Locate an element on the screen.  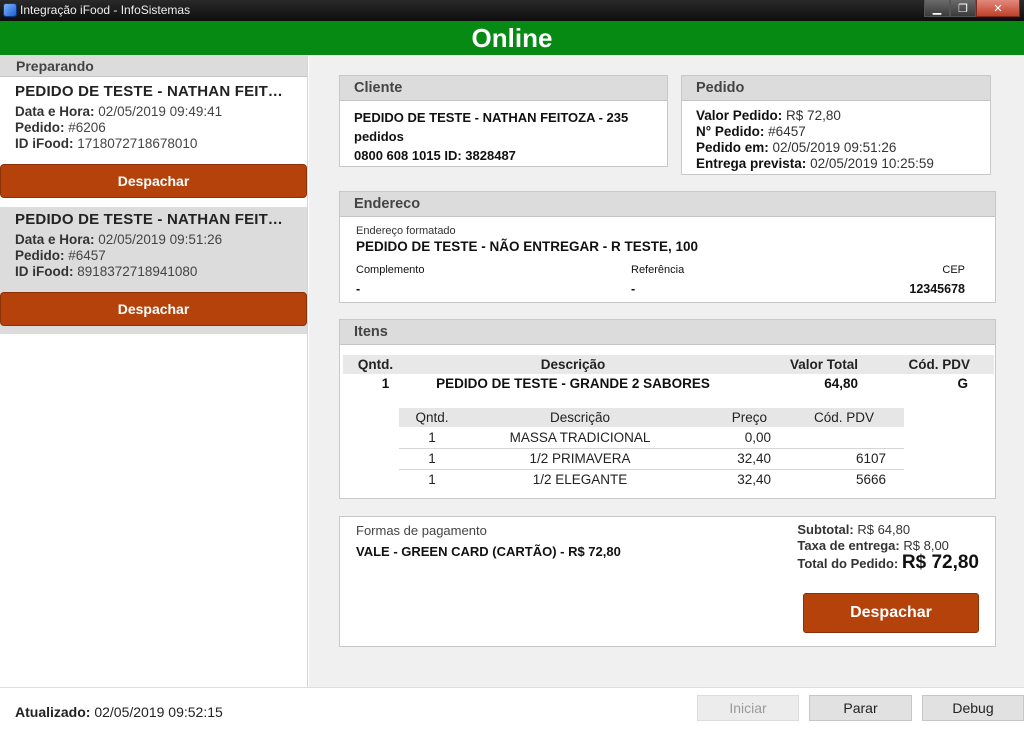
maximize-icon: ❐ is located at coordinates (963, 8).